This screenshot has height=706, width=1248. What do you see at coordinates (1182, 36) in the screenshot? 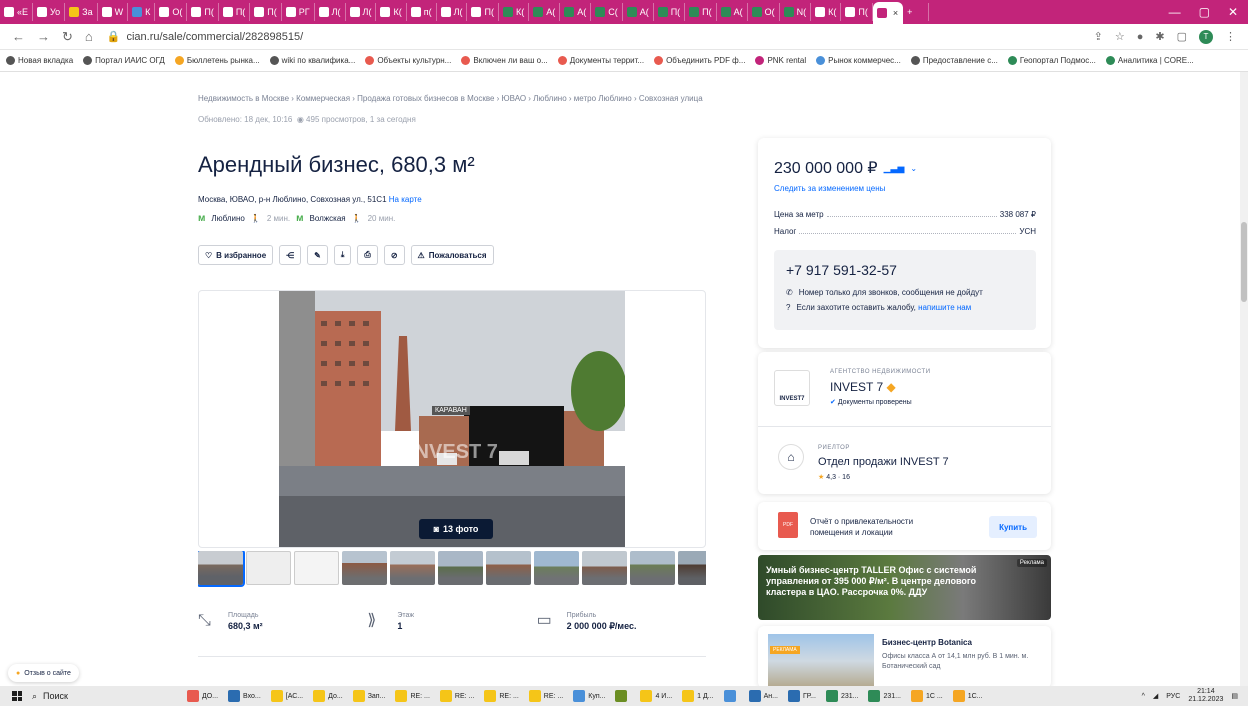
I see `sidebar-icon: ▢` at bounding box center [1182, 36].